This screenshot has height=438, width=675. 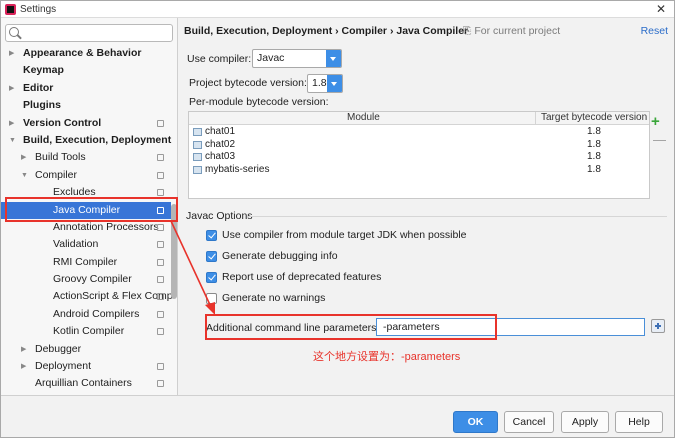 I want to click on table-row: chat02 1.8, so click(x=419, y=145).